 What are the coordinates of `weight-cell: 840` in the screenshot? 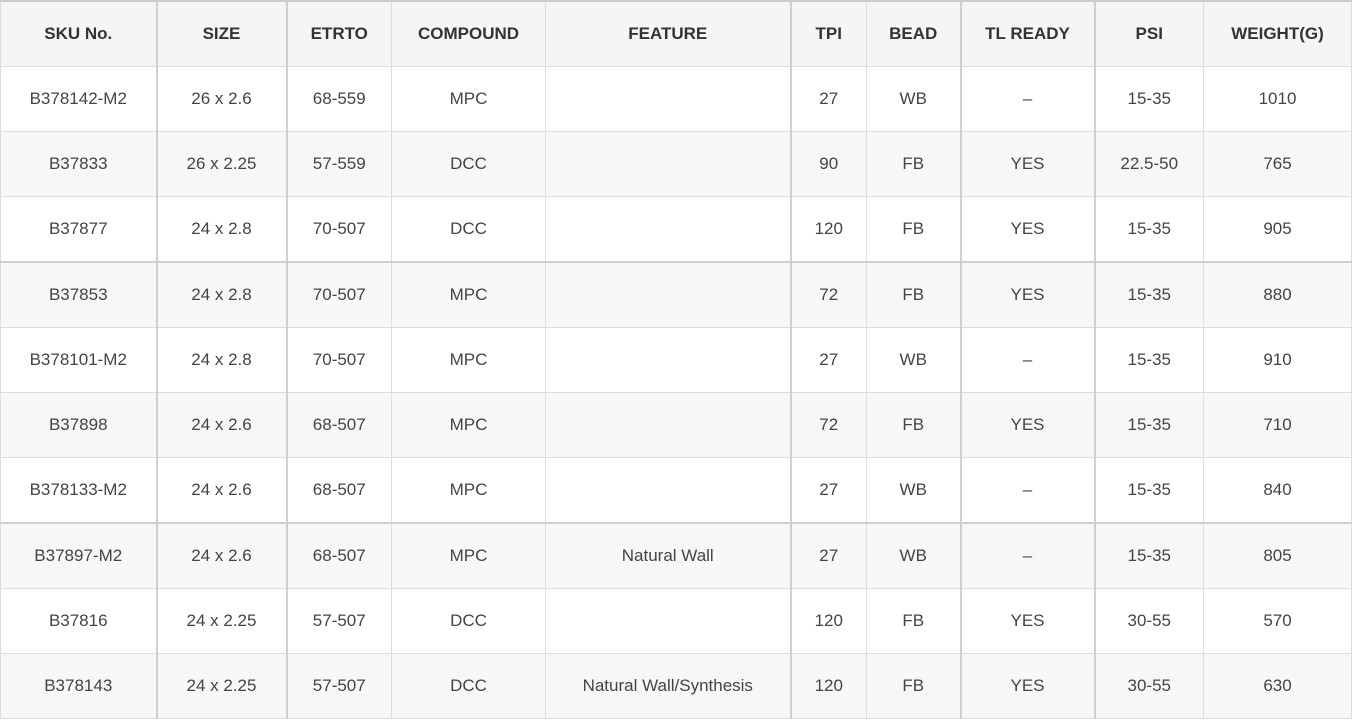 It's located at (1277, 490).